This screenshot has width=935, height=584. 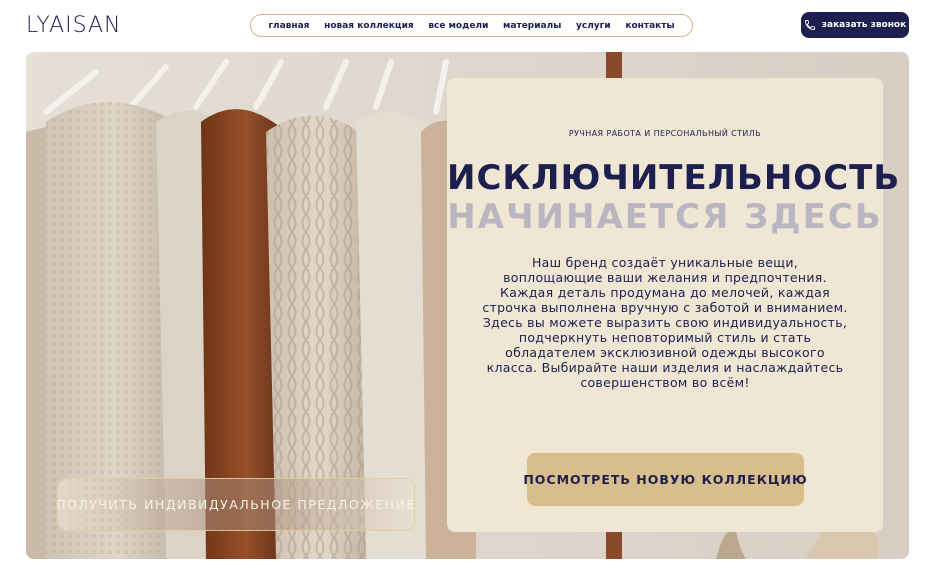 I want to click on order-call-button: заказать звонок, so click(x=855, y=25).